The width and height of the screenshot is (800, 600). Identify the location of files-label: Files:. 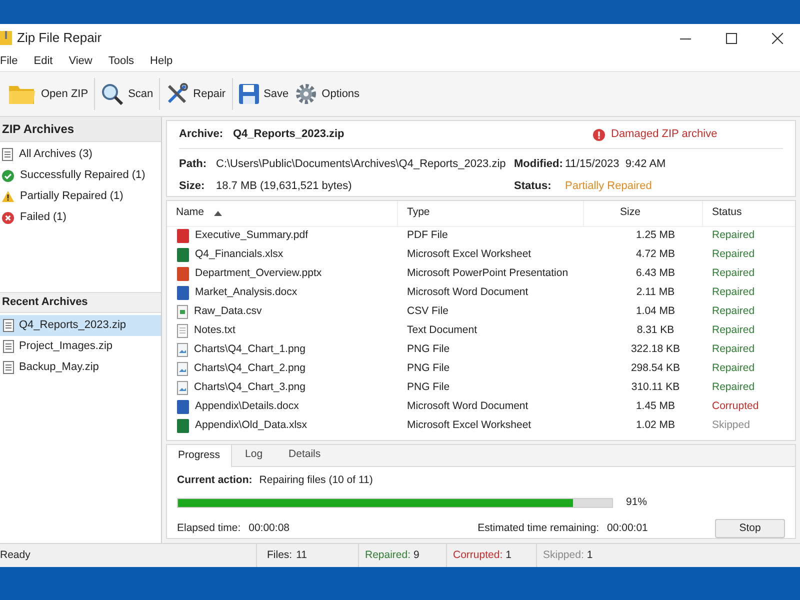
(279, 555).